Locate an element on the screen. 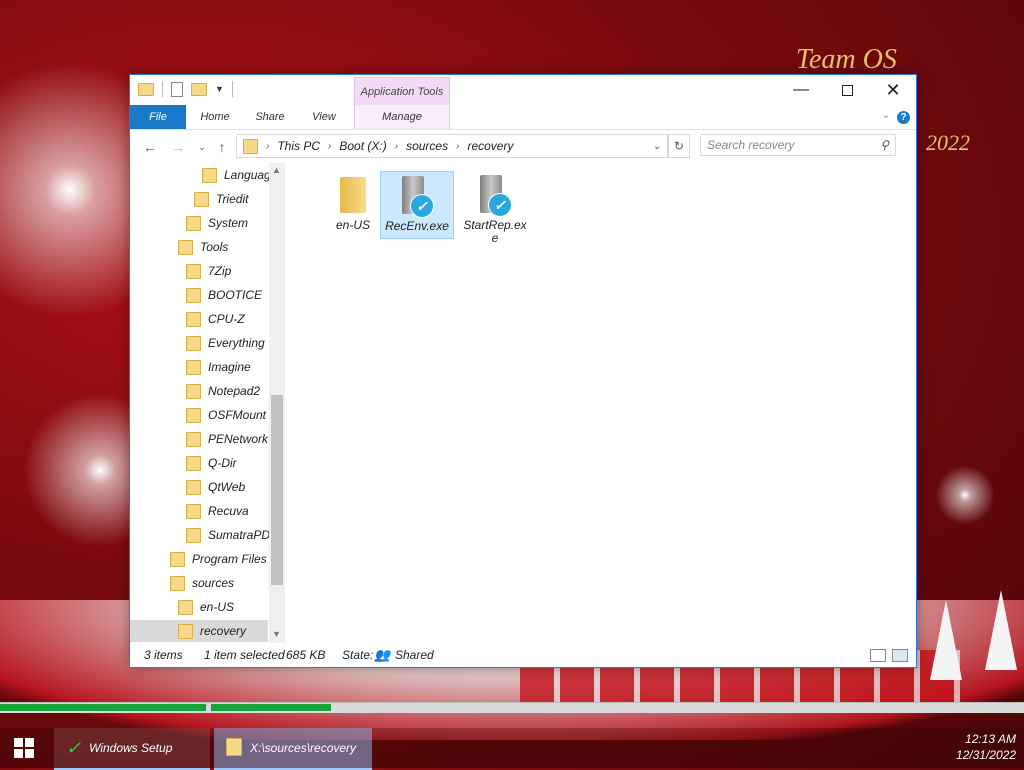 Image resolution: width=1024 pixels, height=770 pixels. tree-item: BOOTICE is located at coordinates (224, 295).